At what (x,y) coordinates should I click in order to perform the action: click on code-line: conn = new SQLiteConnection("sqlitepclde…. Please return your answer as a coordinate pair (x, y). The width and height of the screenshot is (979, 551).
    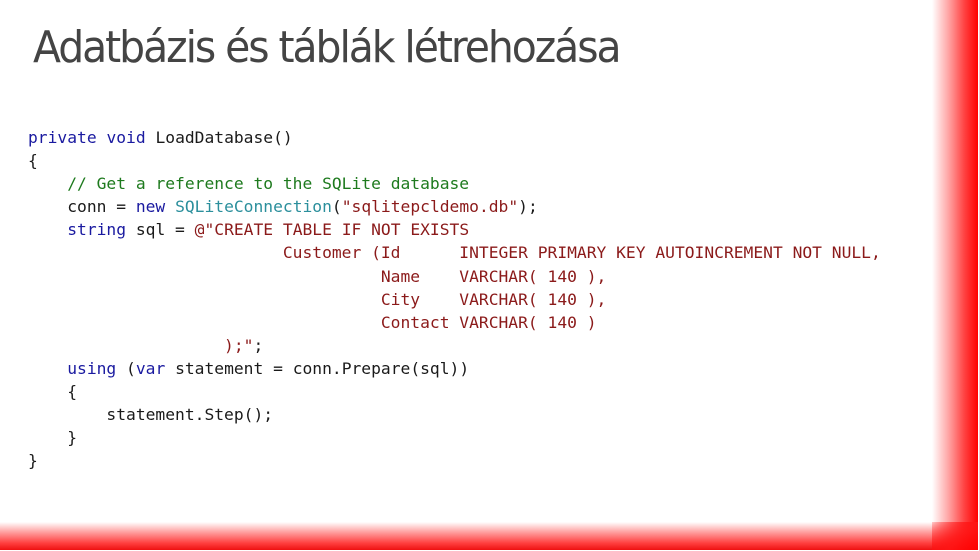
    Looking at the image, I should click on (454, 206).